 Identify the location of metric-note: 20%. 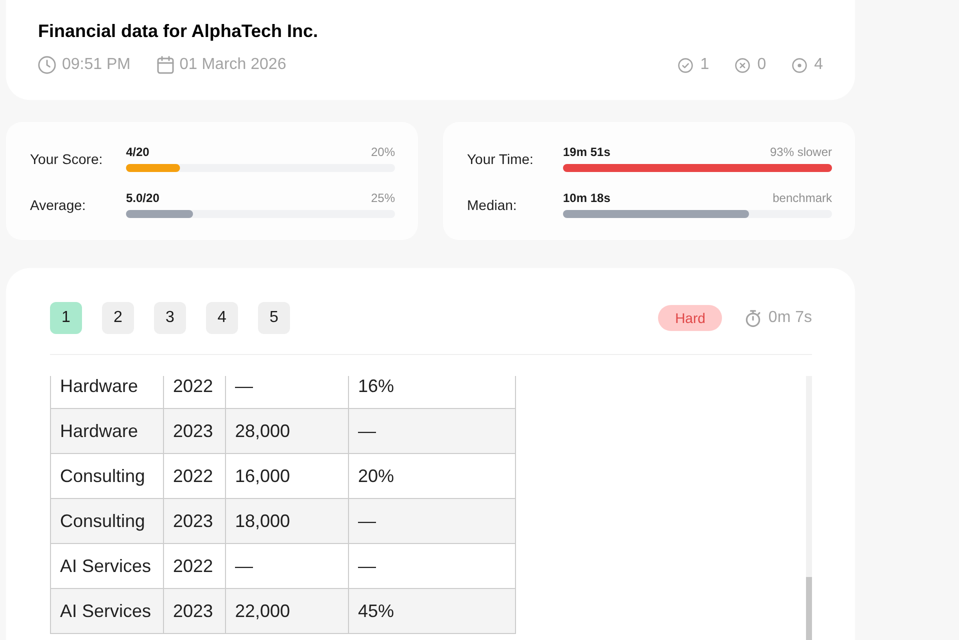
(382, 152).